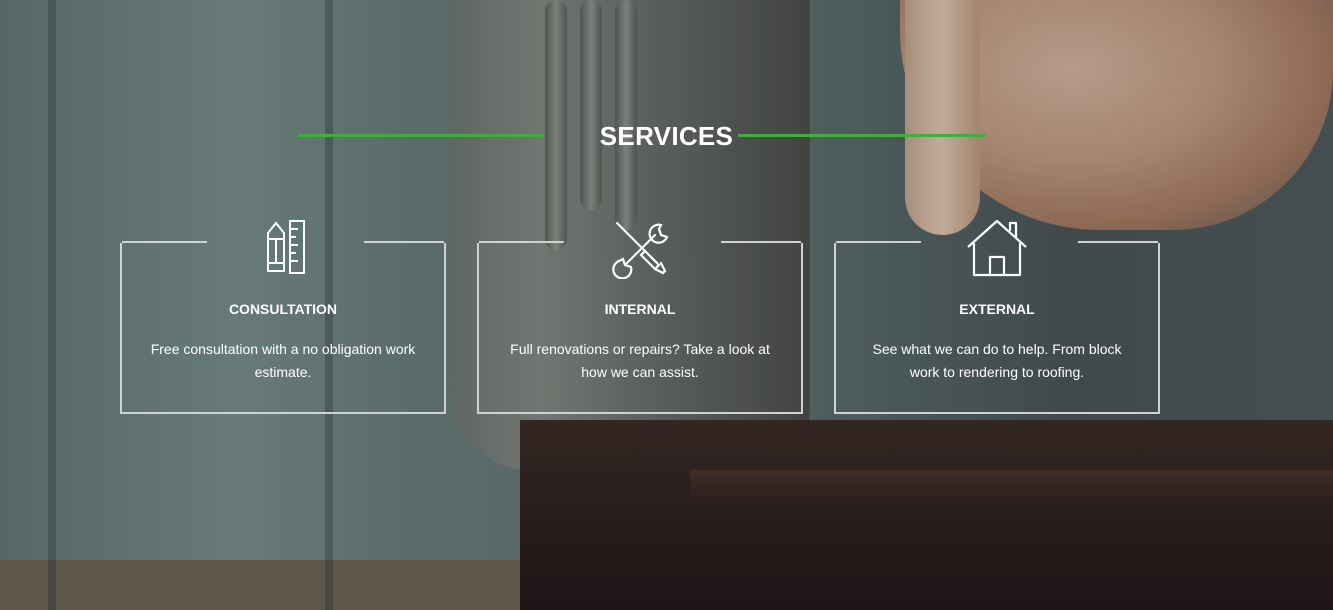  I want to click on section-title: SERVICES, so click(666, 136).